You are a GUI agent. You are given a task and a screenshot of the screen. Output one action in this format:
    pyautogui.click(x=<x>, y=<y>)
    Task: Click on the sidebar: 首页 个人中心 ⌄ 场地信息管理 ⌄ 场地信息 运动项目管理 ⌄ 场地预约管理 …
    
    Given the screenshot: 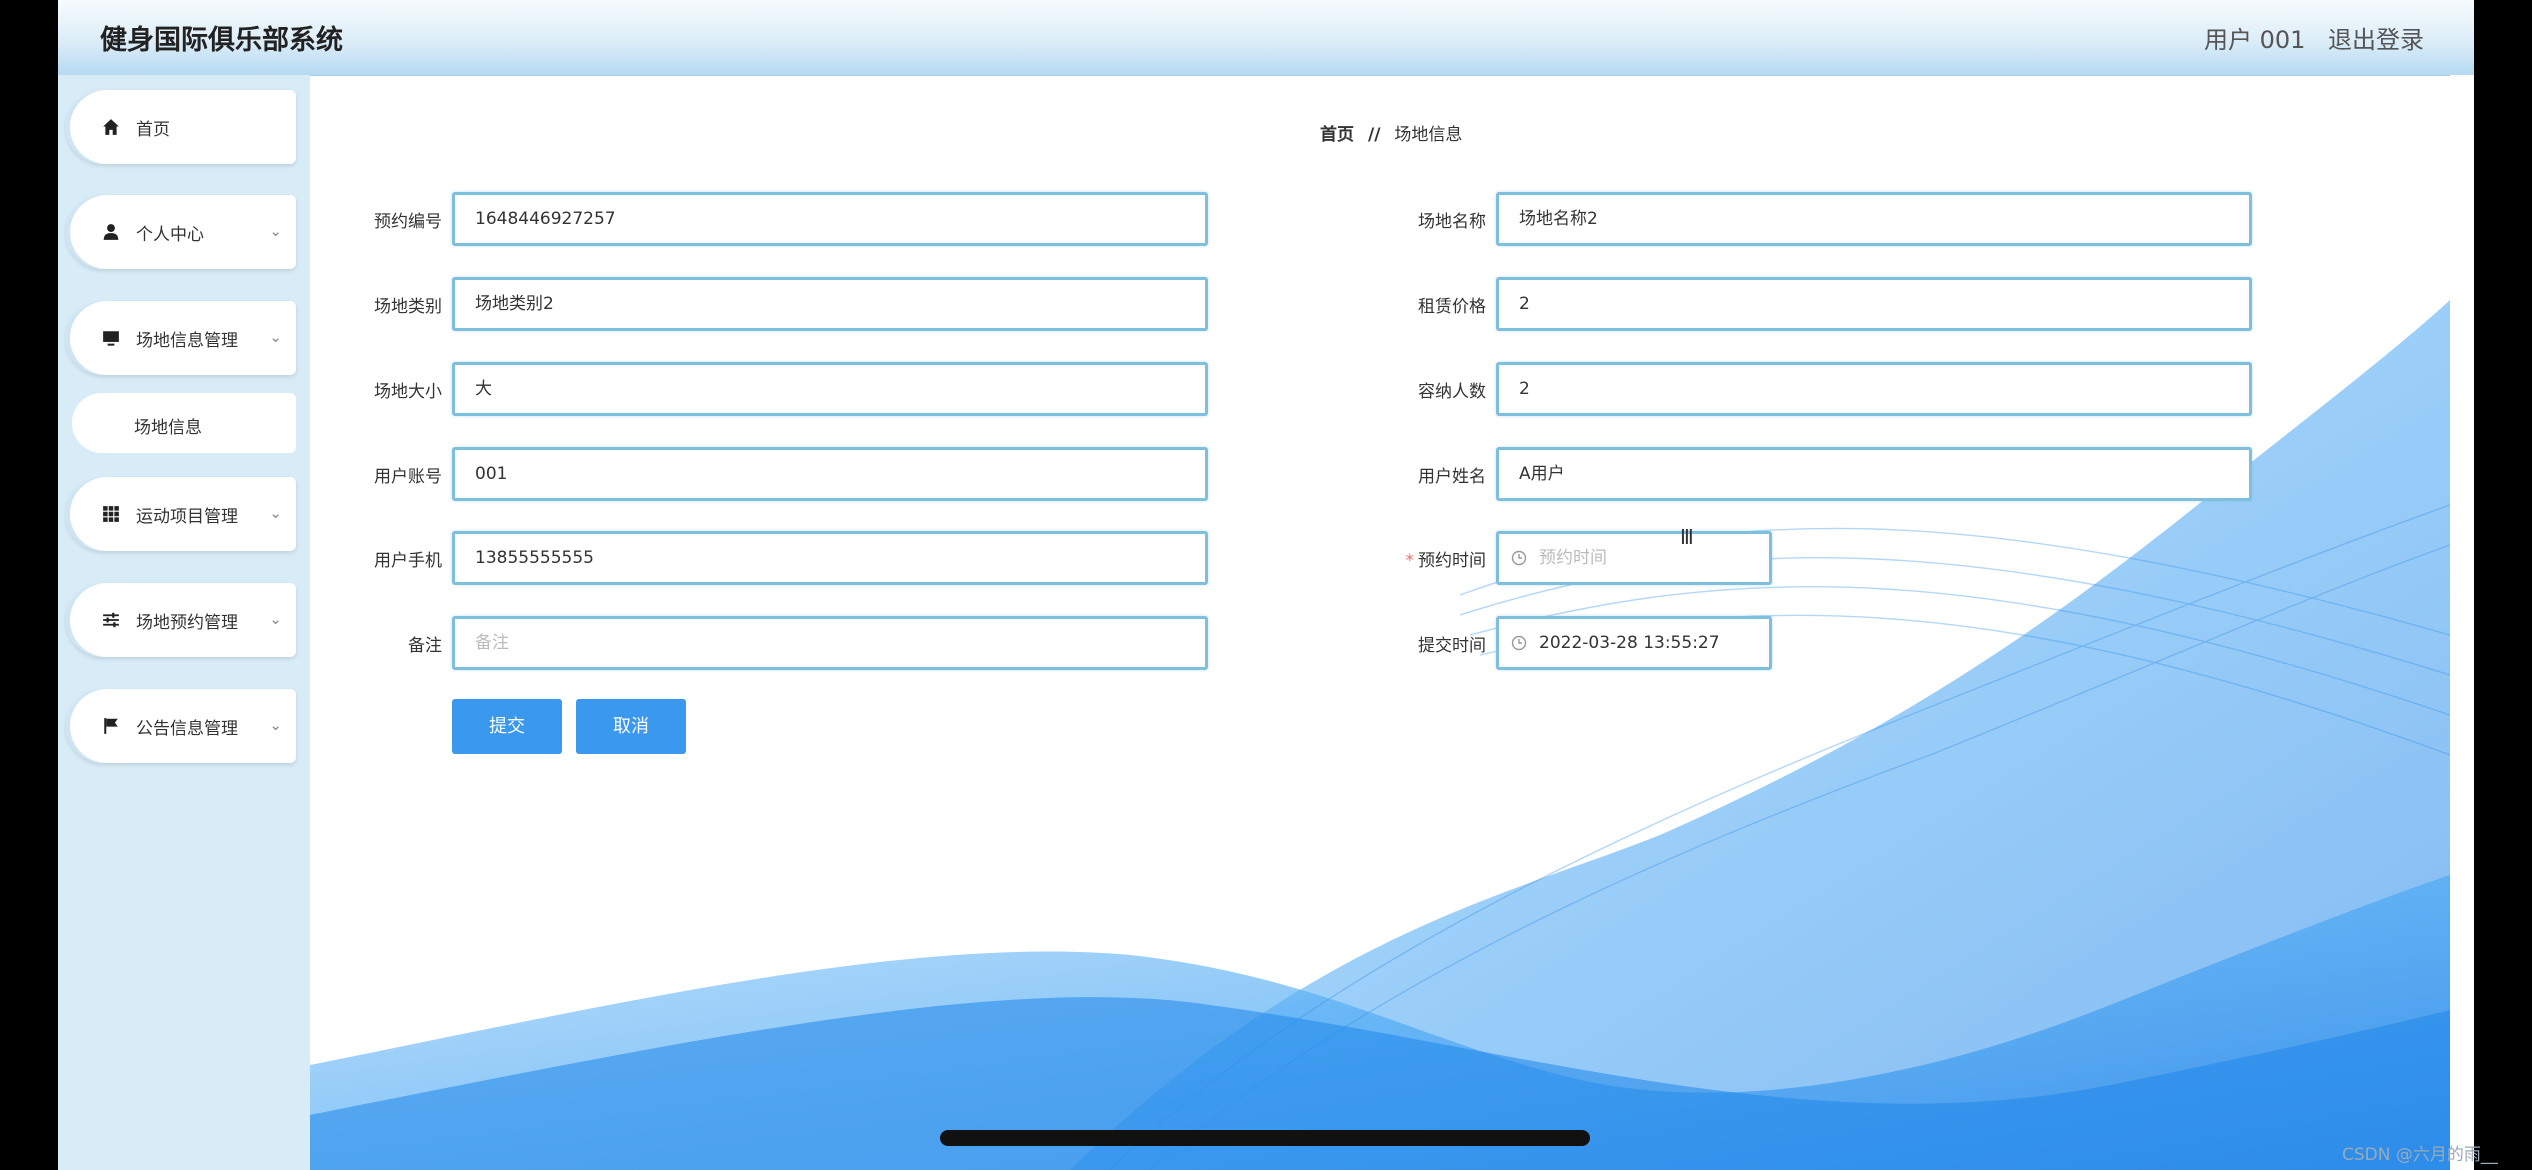 What is the action you would take?
    pyautogui.click(x=184, y=622)
    